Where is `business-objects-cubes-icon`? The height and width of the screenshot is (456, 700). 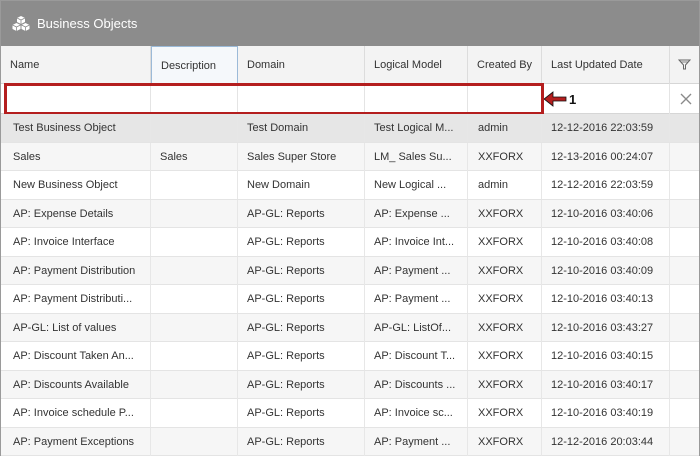
business-objects-cubes-icon is located at coordinates (21, 23).